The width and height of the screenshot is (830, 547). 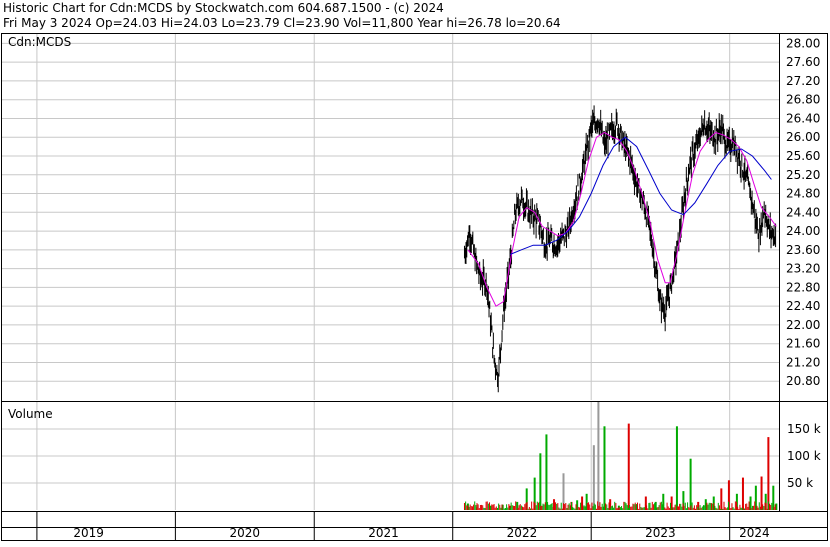 What do you see at coordinates (803, 137) in the screenshot?
I see `price-y-tick-label: 26.00` at bounding box center [803, 137].